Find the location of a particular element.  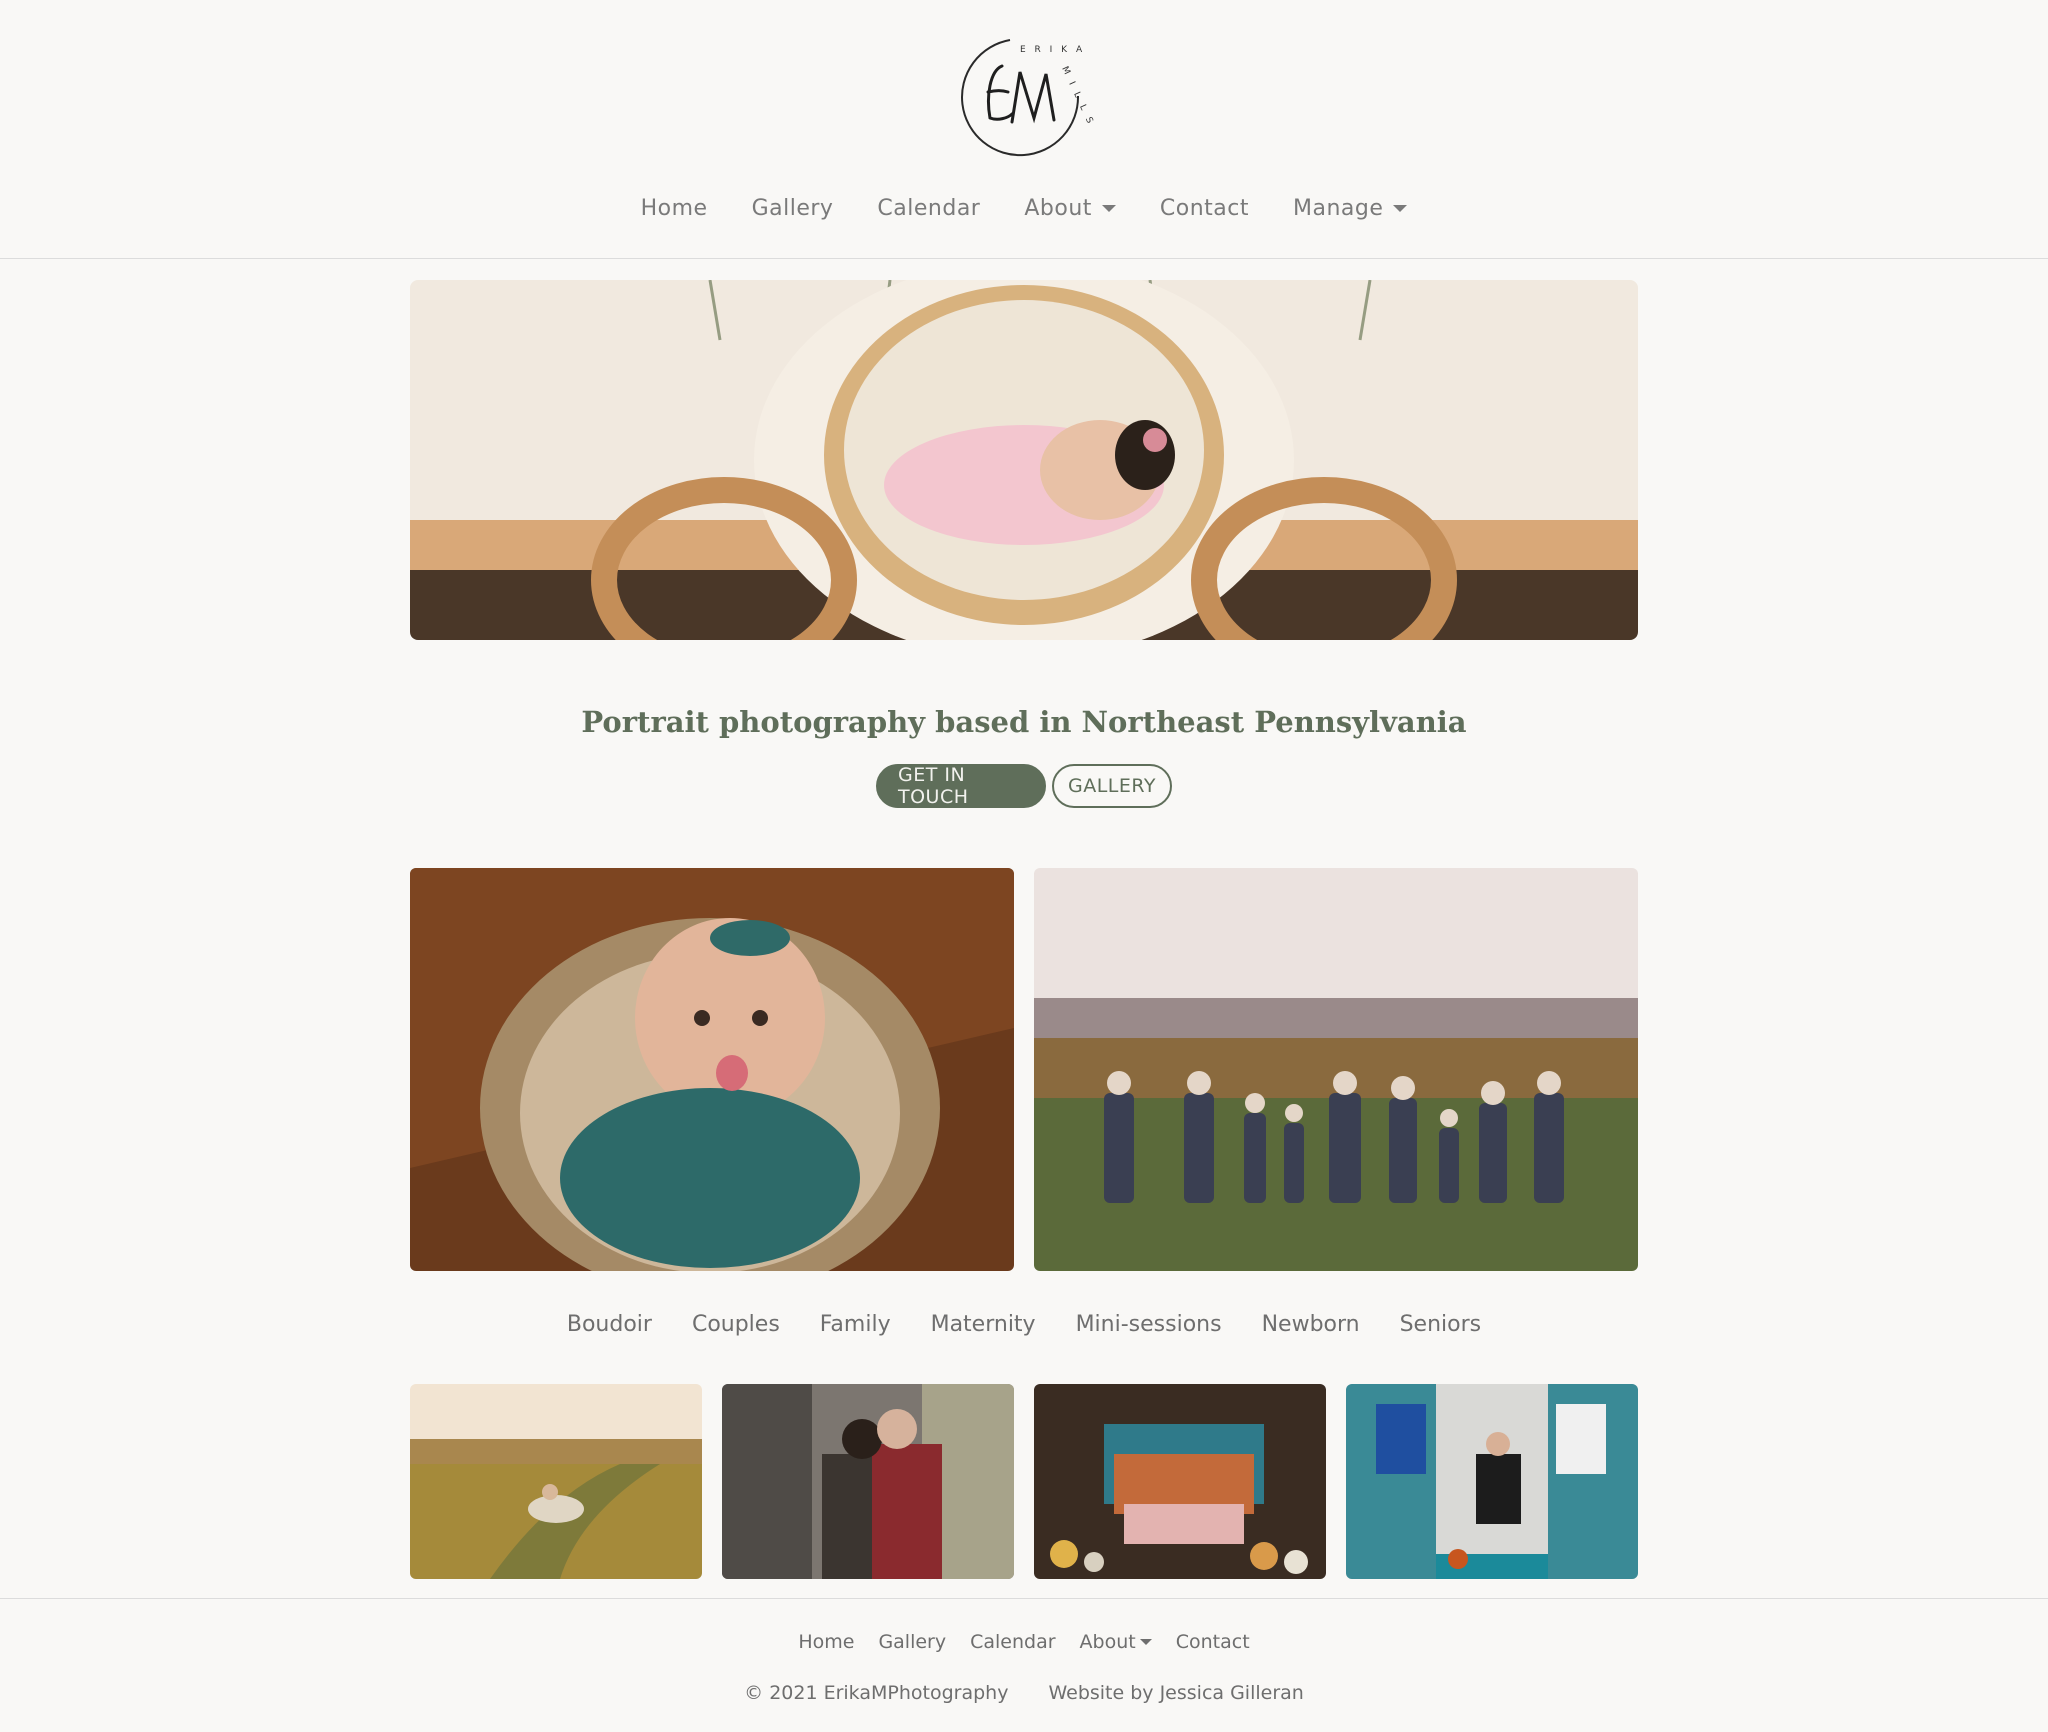

nav-about-dropdown: About is located at coordinates (1070, 208).